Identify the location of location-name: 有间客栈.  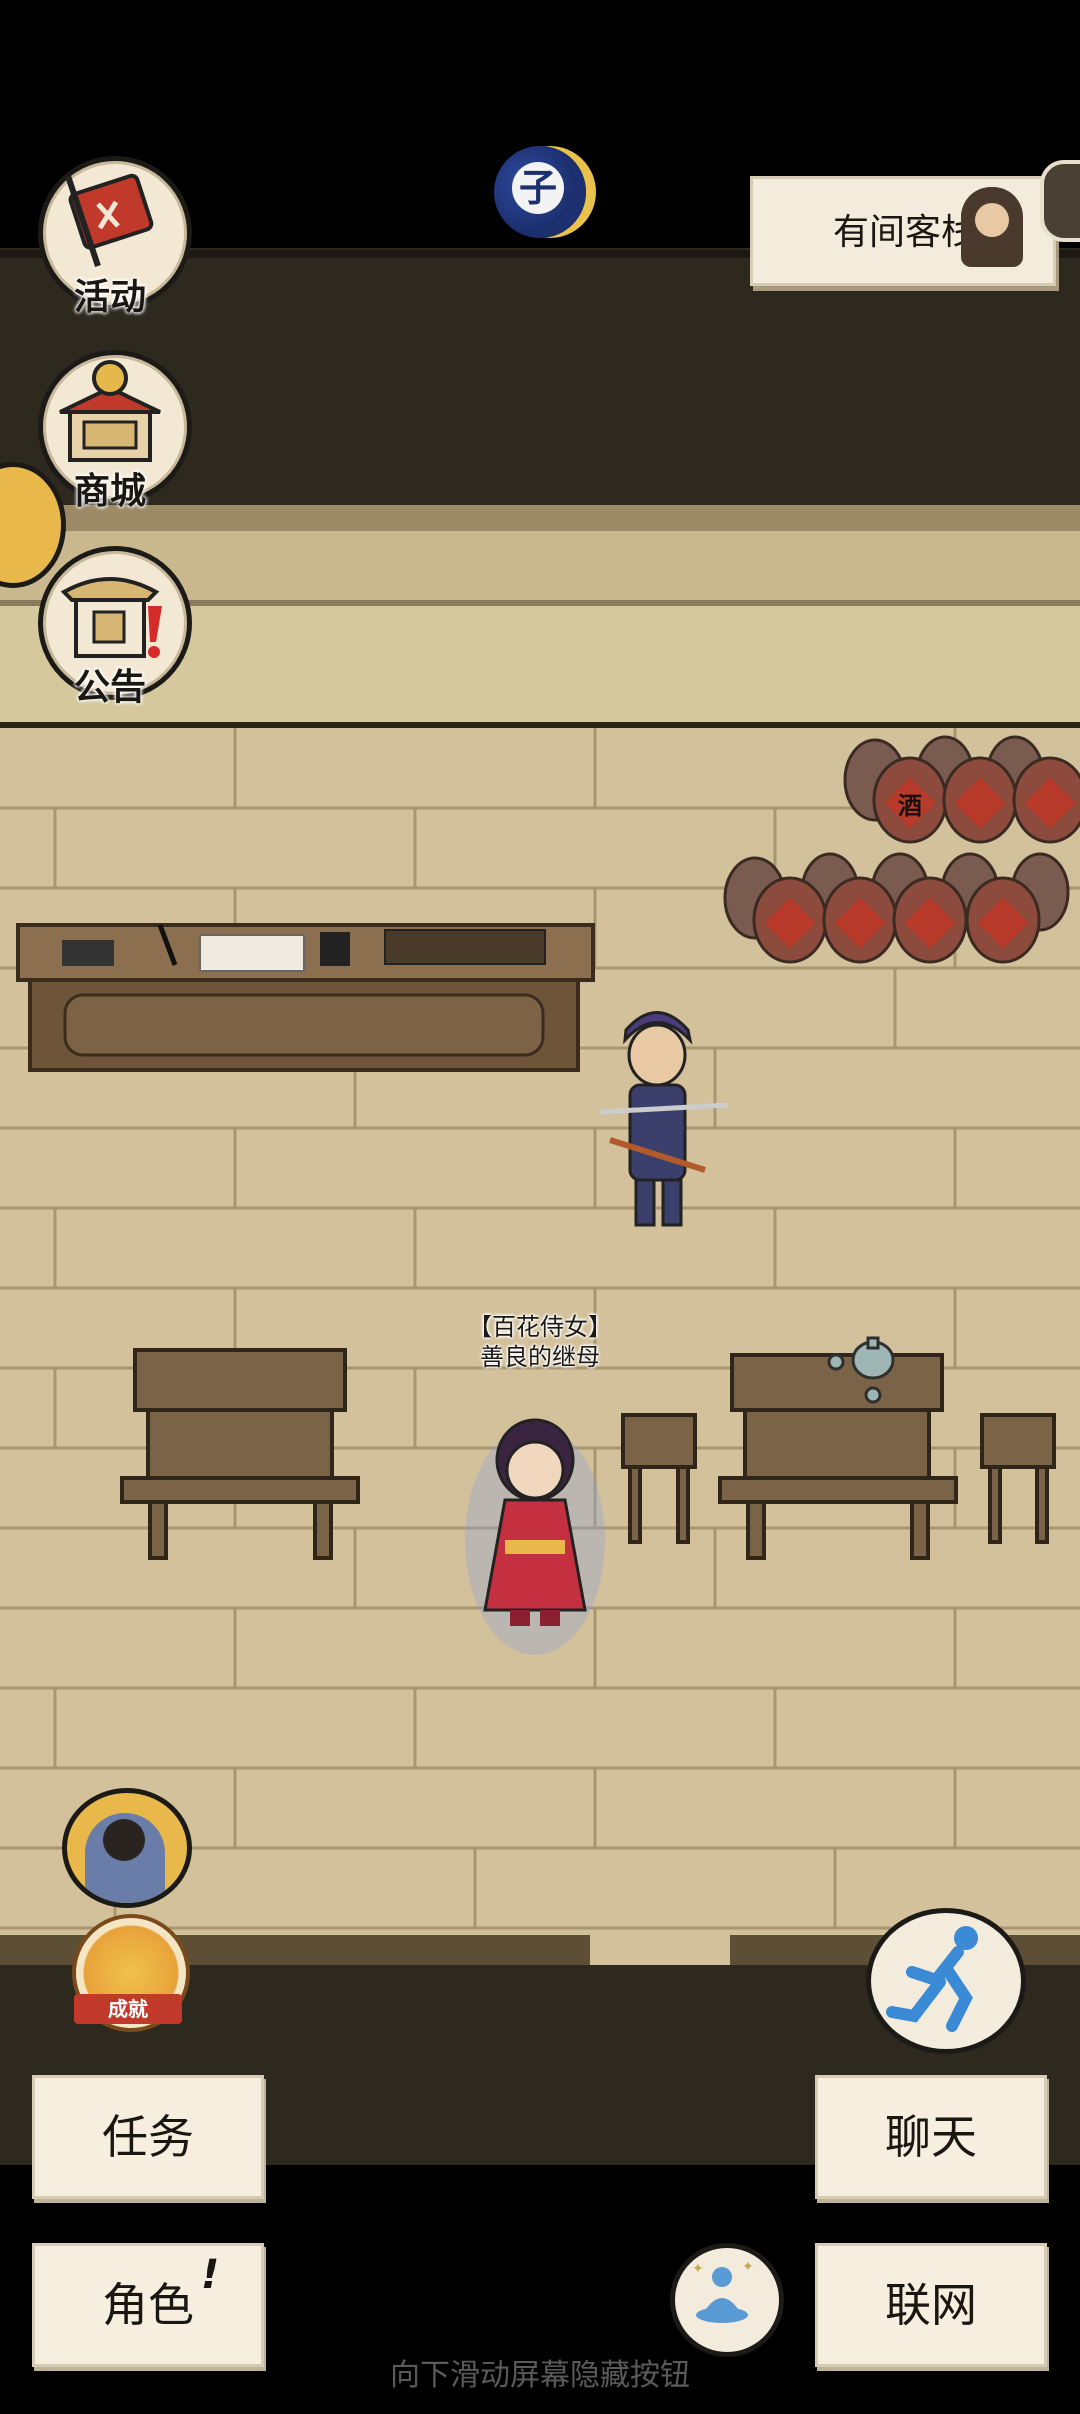
(905, 232).